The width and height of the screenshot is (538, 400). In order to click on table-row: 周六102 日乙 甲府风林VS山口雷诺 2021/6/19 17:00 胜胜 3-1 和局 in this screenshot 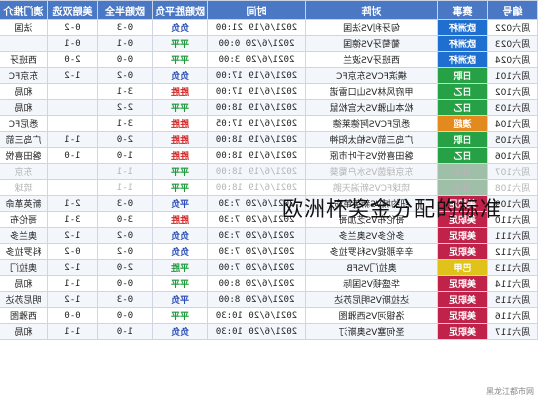, I will do `click(269, 91)`.